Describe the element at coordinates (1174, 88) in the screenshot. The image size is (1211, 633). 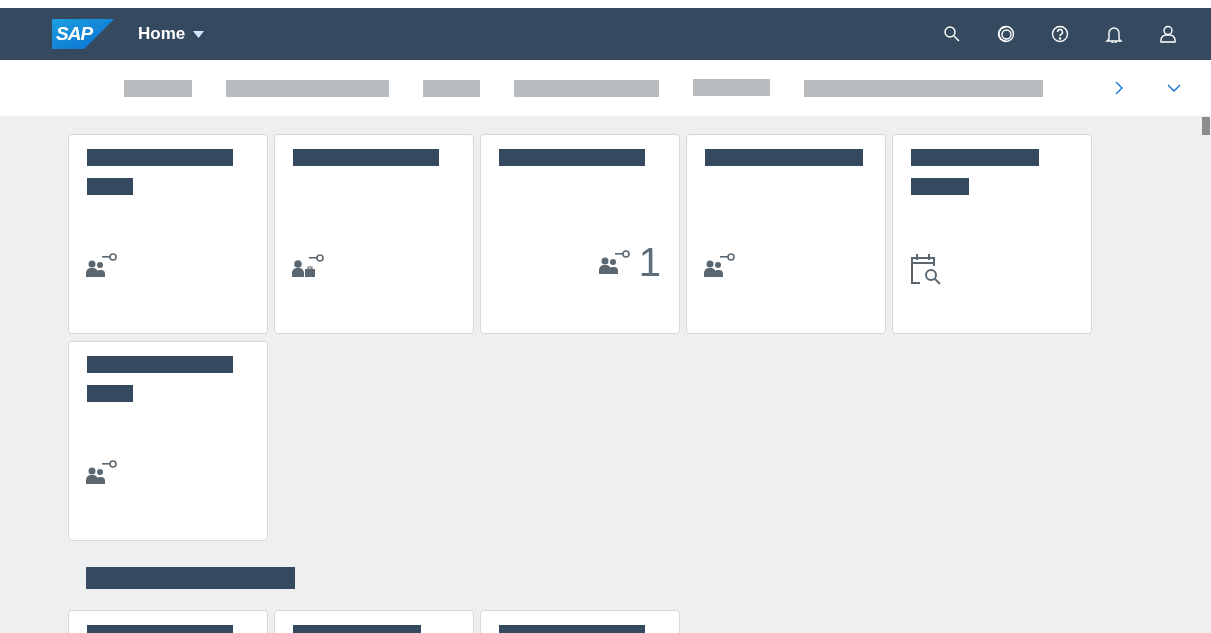
I see `chevron-down-icon` at that location.